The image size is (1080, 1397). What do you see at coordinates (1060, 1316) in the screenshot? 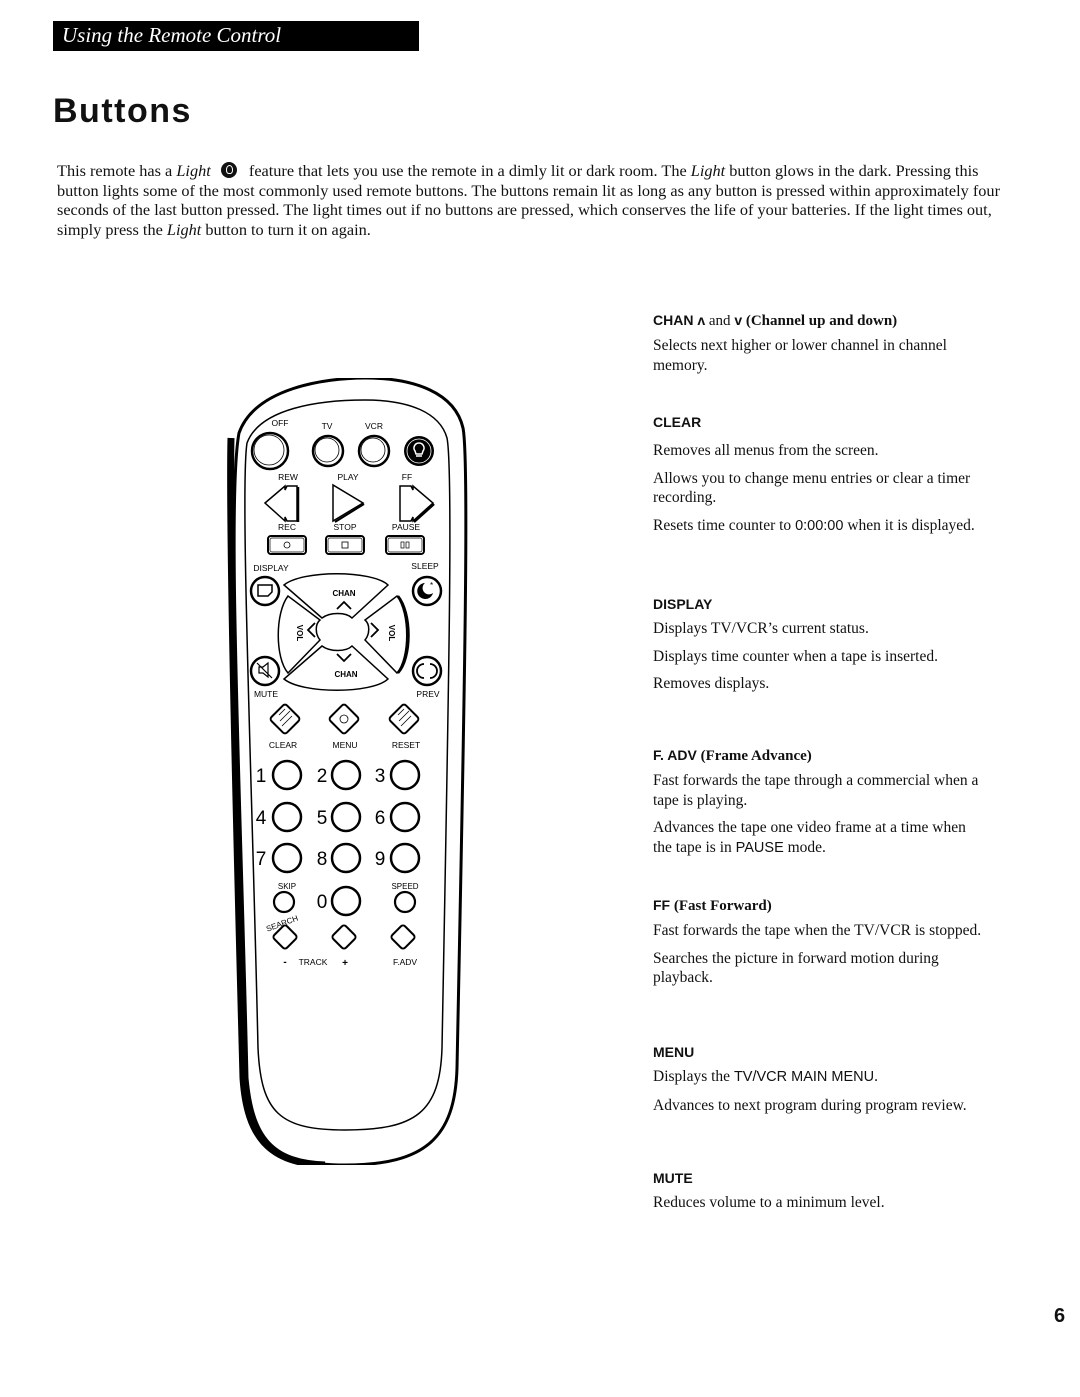
I see `page-number: 6` at bounding box center [1060, 1316].